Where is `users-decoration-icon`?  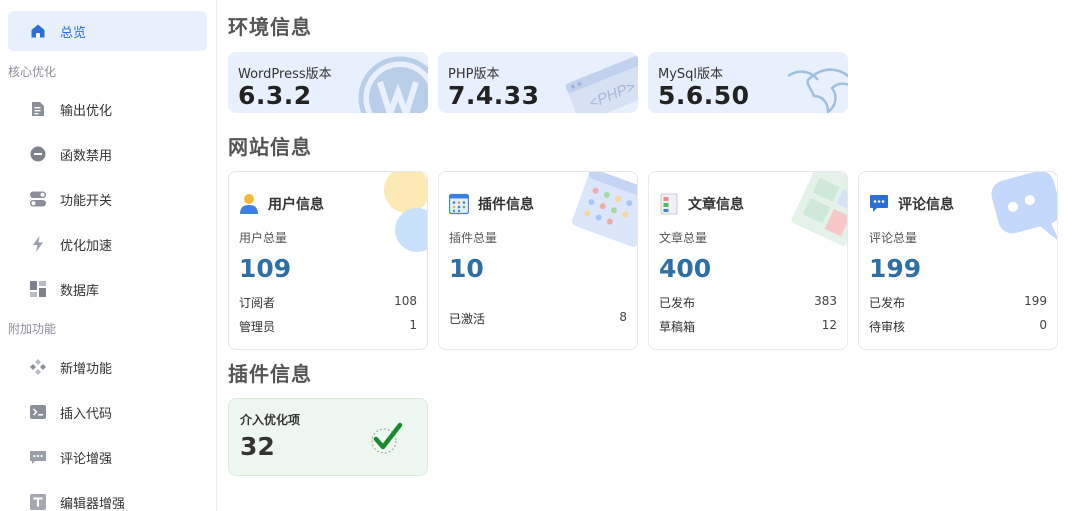
users-decoration-icon is located at coordinates (405, 212).